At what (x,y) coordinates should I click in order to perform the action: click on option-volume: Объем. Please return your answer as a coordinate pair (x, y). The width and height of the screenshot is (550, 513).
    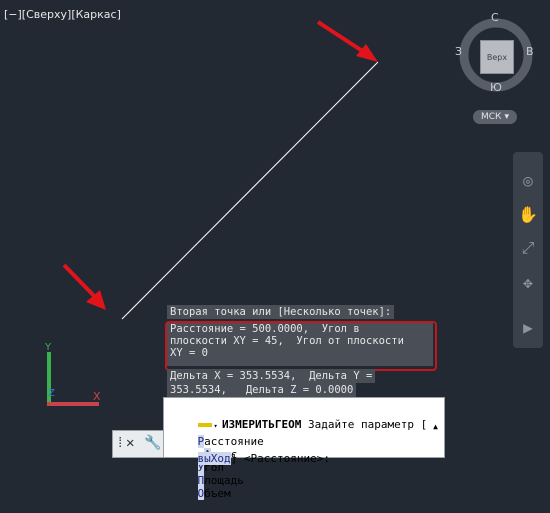
    Looking at the image, I should click on (214, 493).